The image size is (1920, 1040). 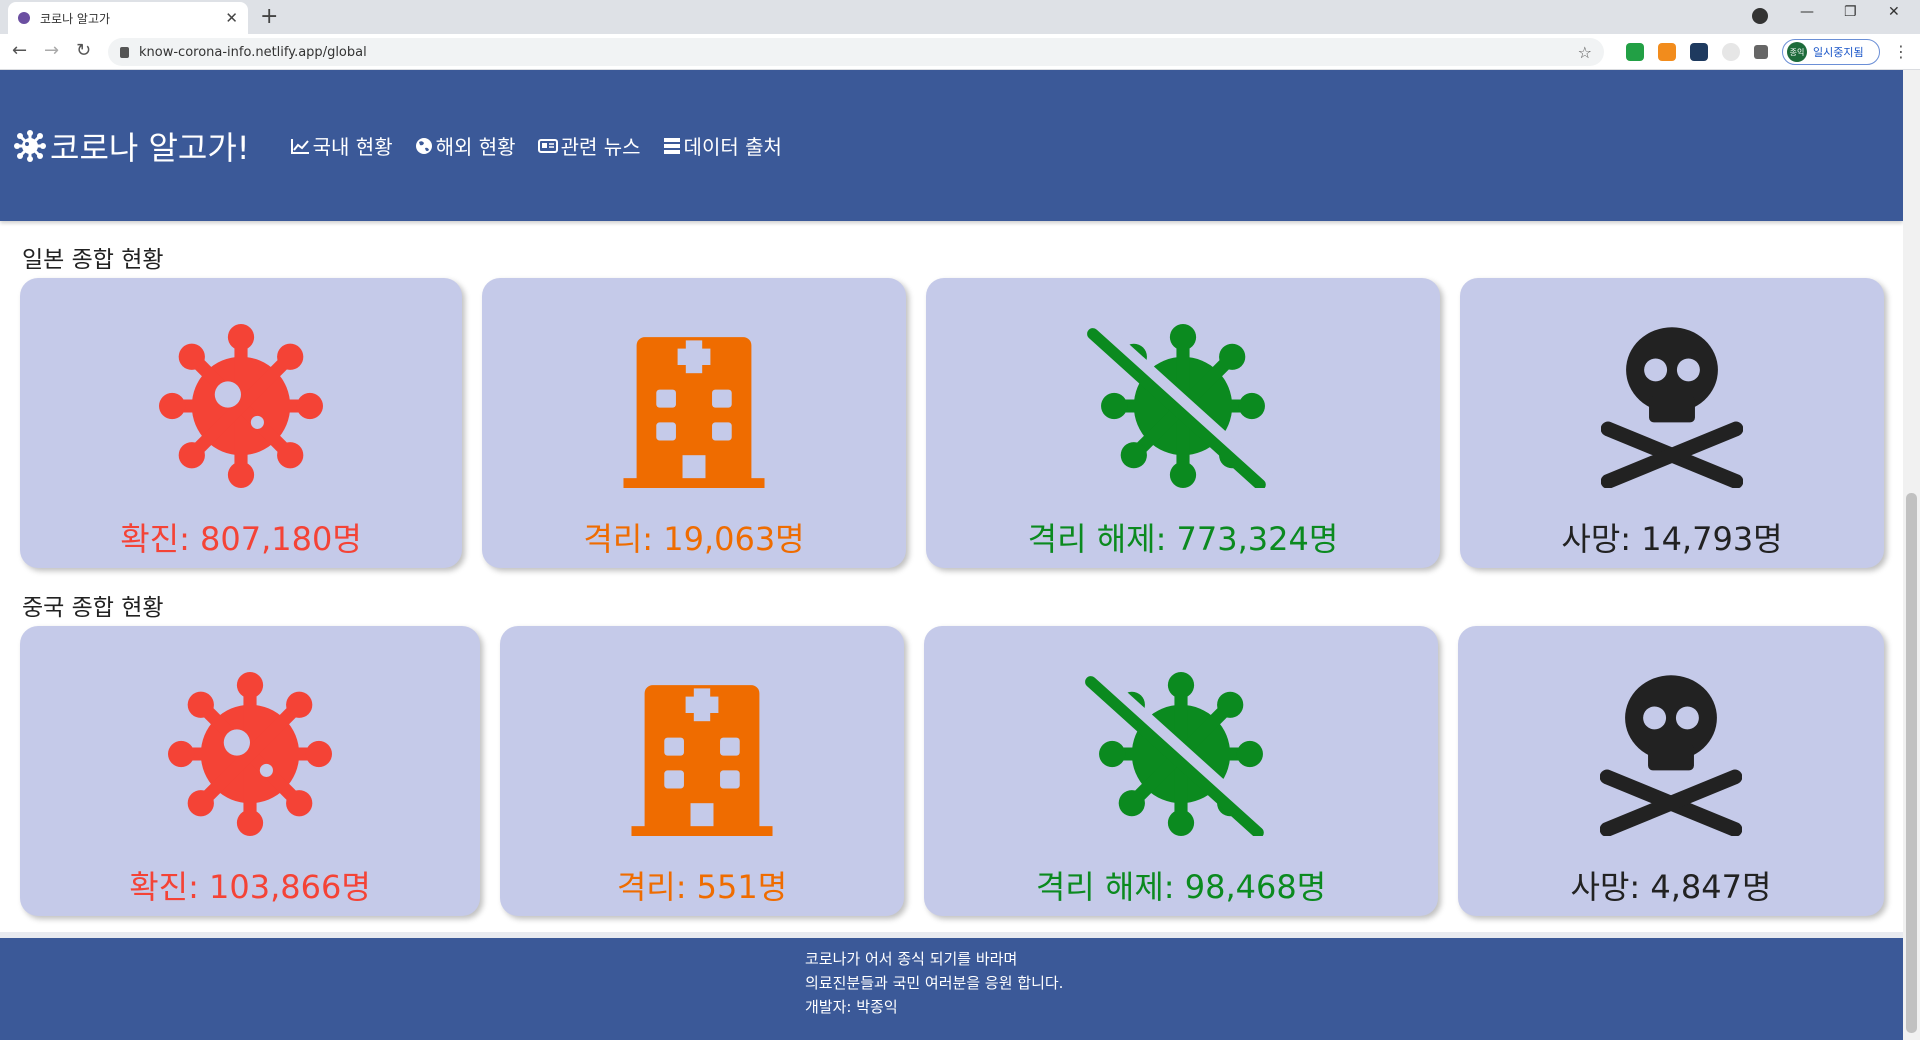 What do you see at coordinates (150, 147) in the screenshot?
I see `brand-title: 코로나 알고가!` at bounding box center [150, 147].